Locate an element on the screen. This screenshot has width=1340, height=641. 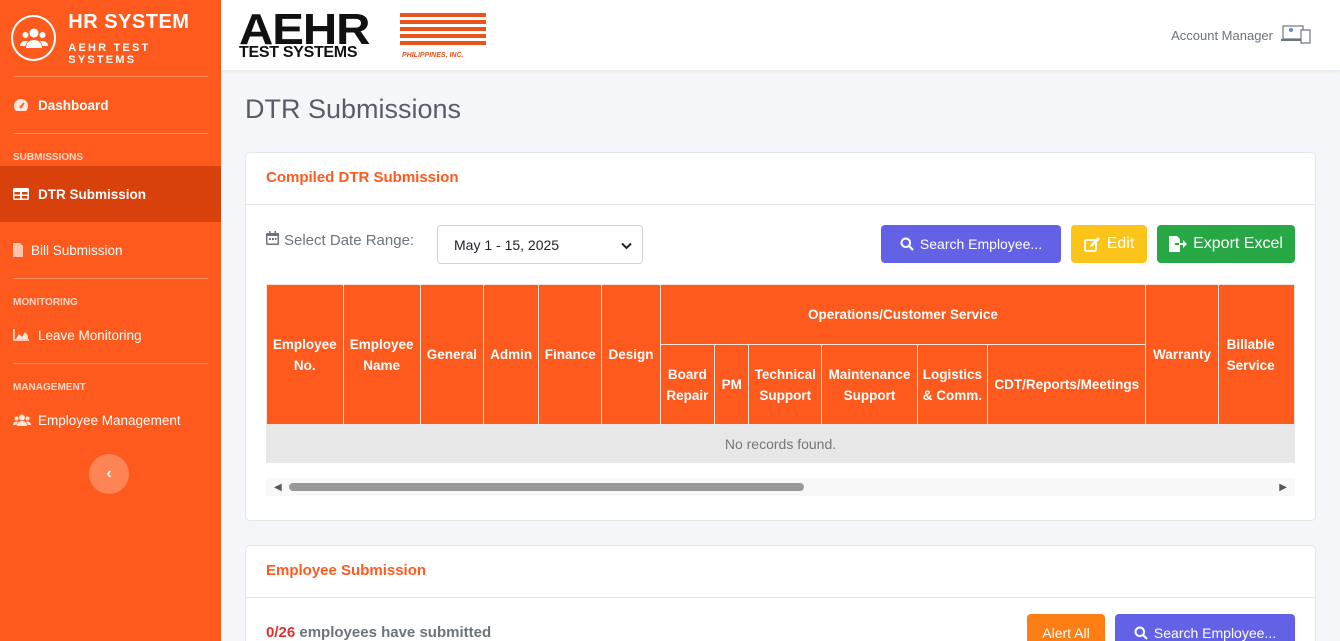
sidebar-item-label: Bill Submission is located at coordinates (77, 250).